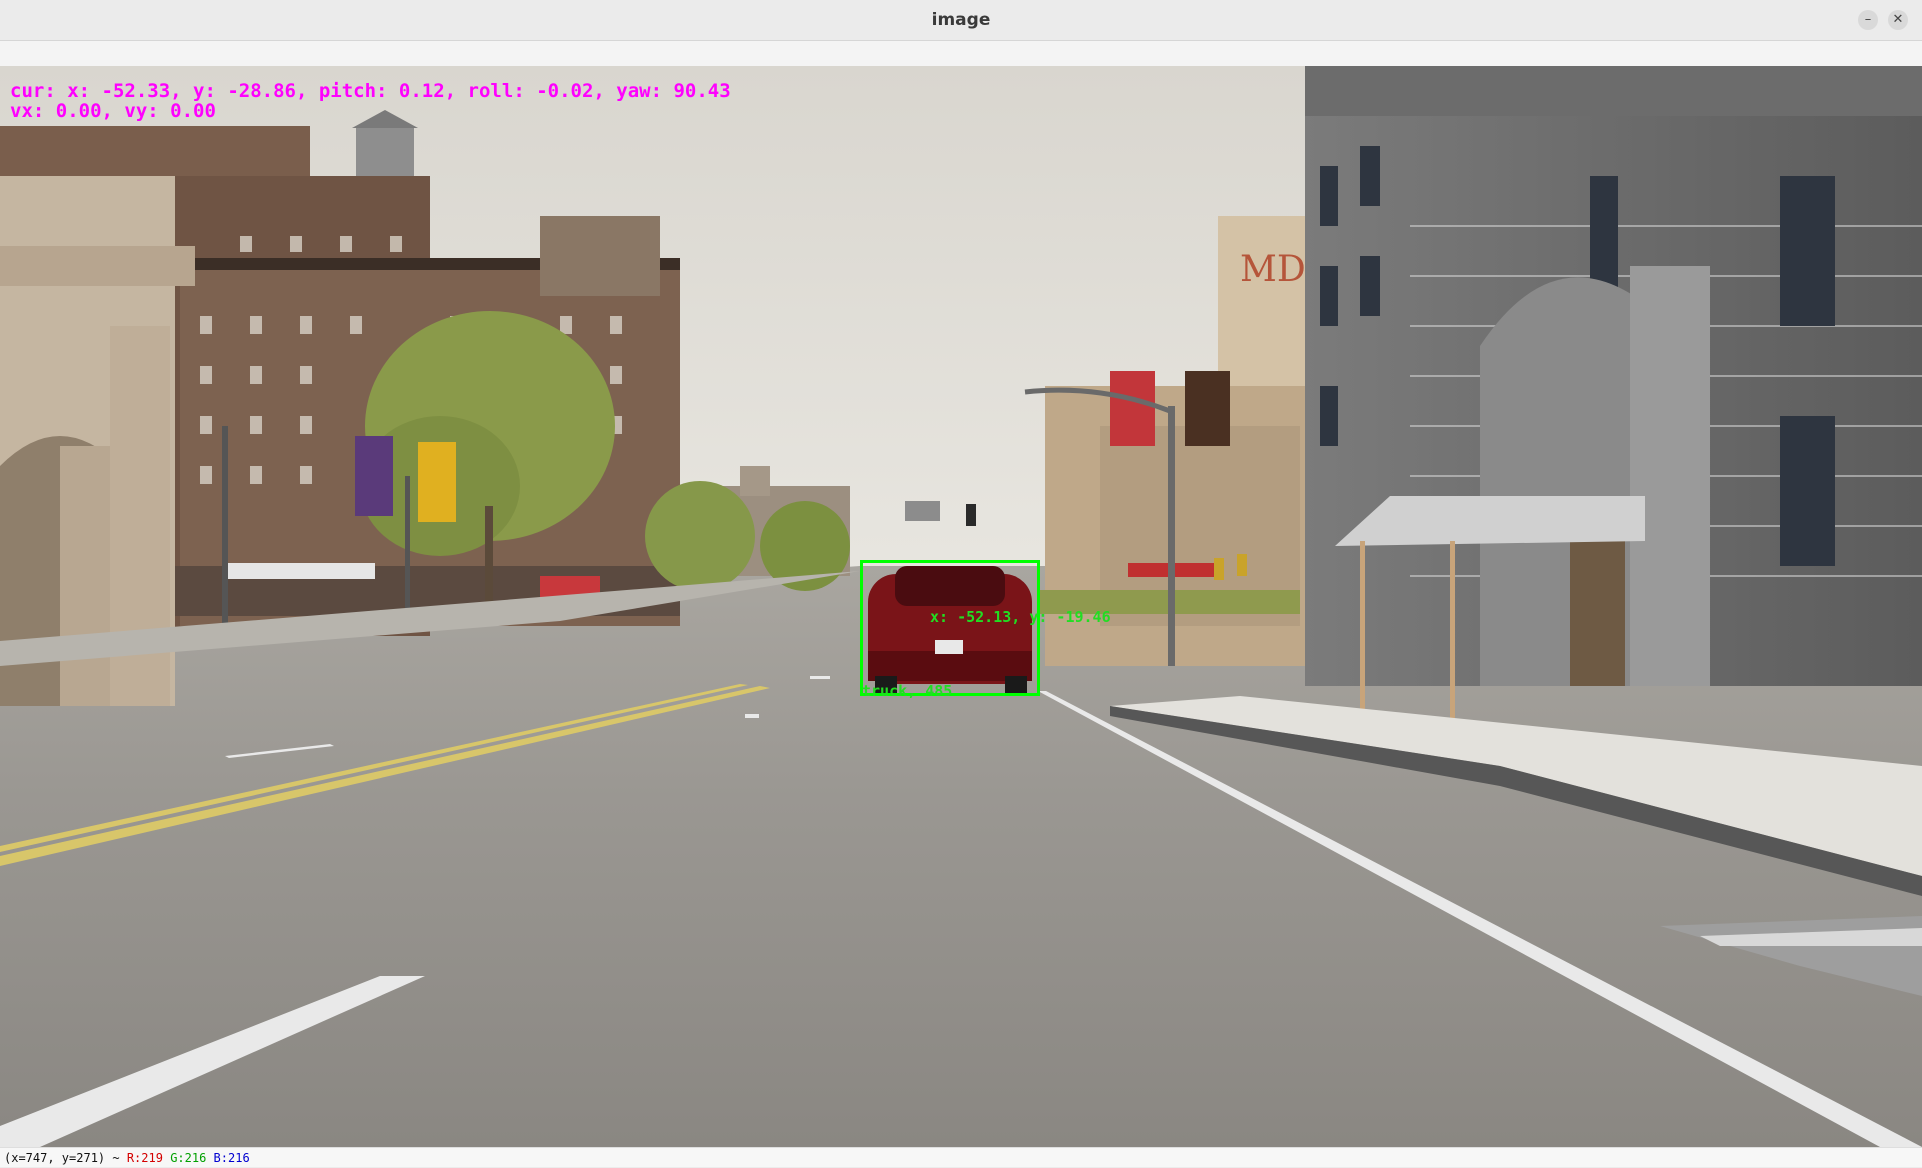  I want to click on title-bar: image – ✕, so click(961, 20).